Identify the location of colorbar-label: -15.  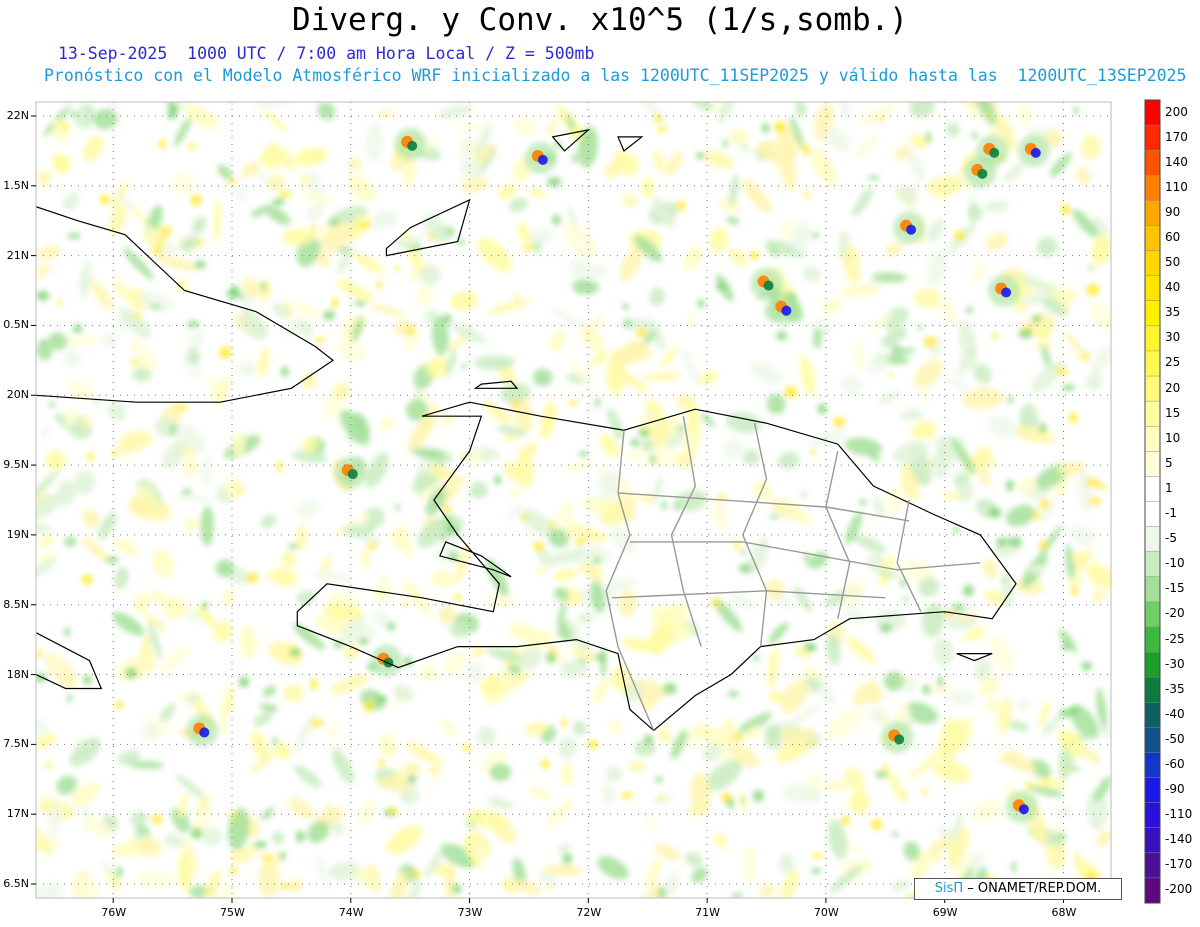
(1175, 588).